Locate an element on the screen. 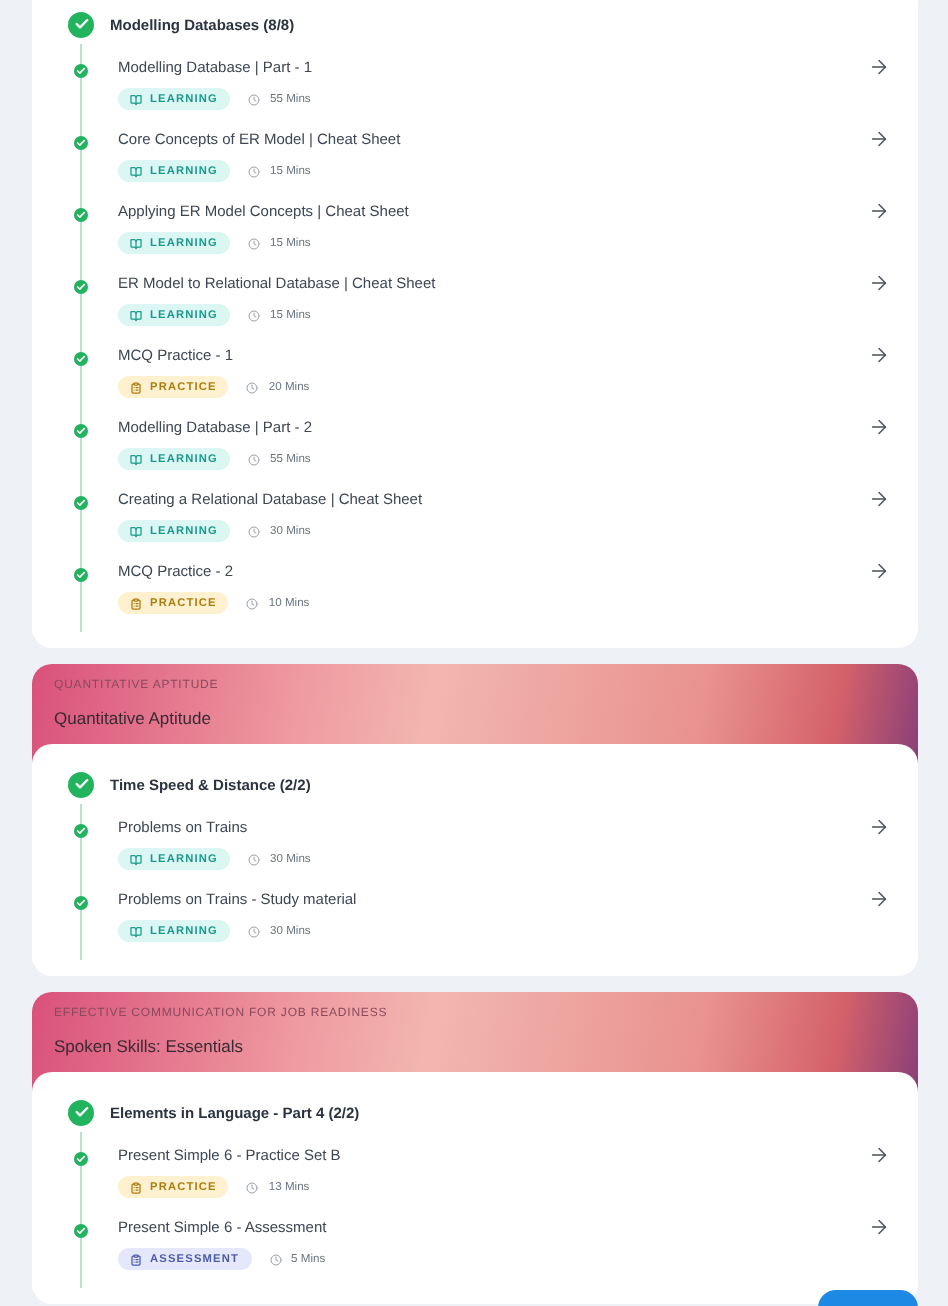 Image resolution: width=948 pixels, height=1306 pixels. module-title: Spoken Skills: Essentials is located at coordinates (149, 1046).